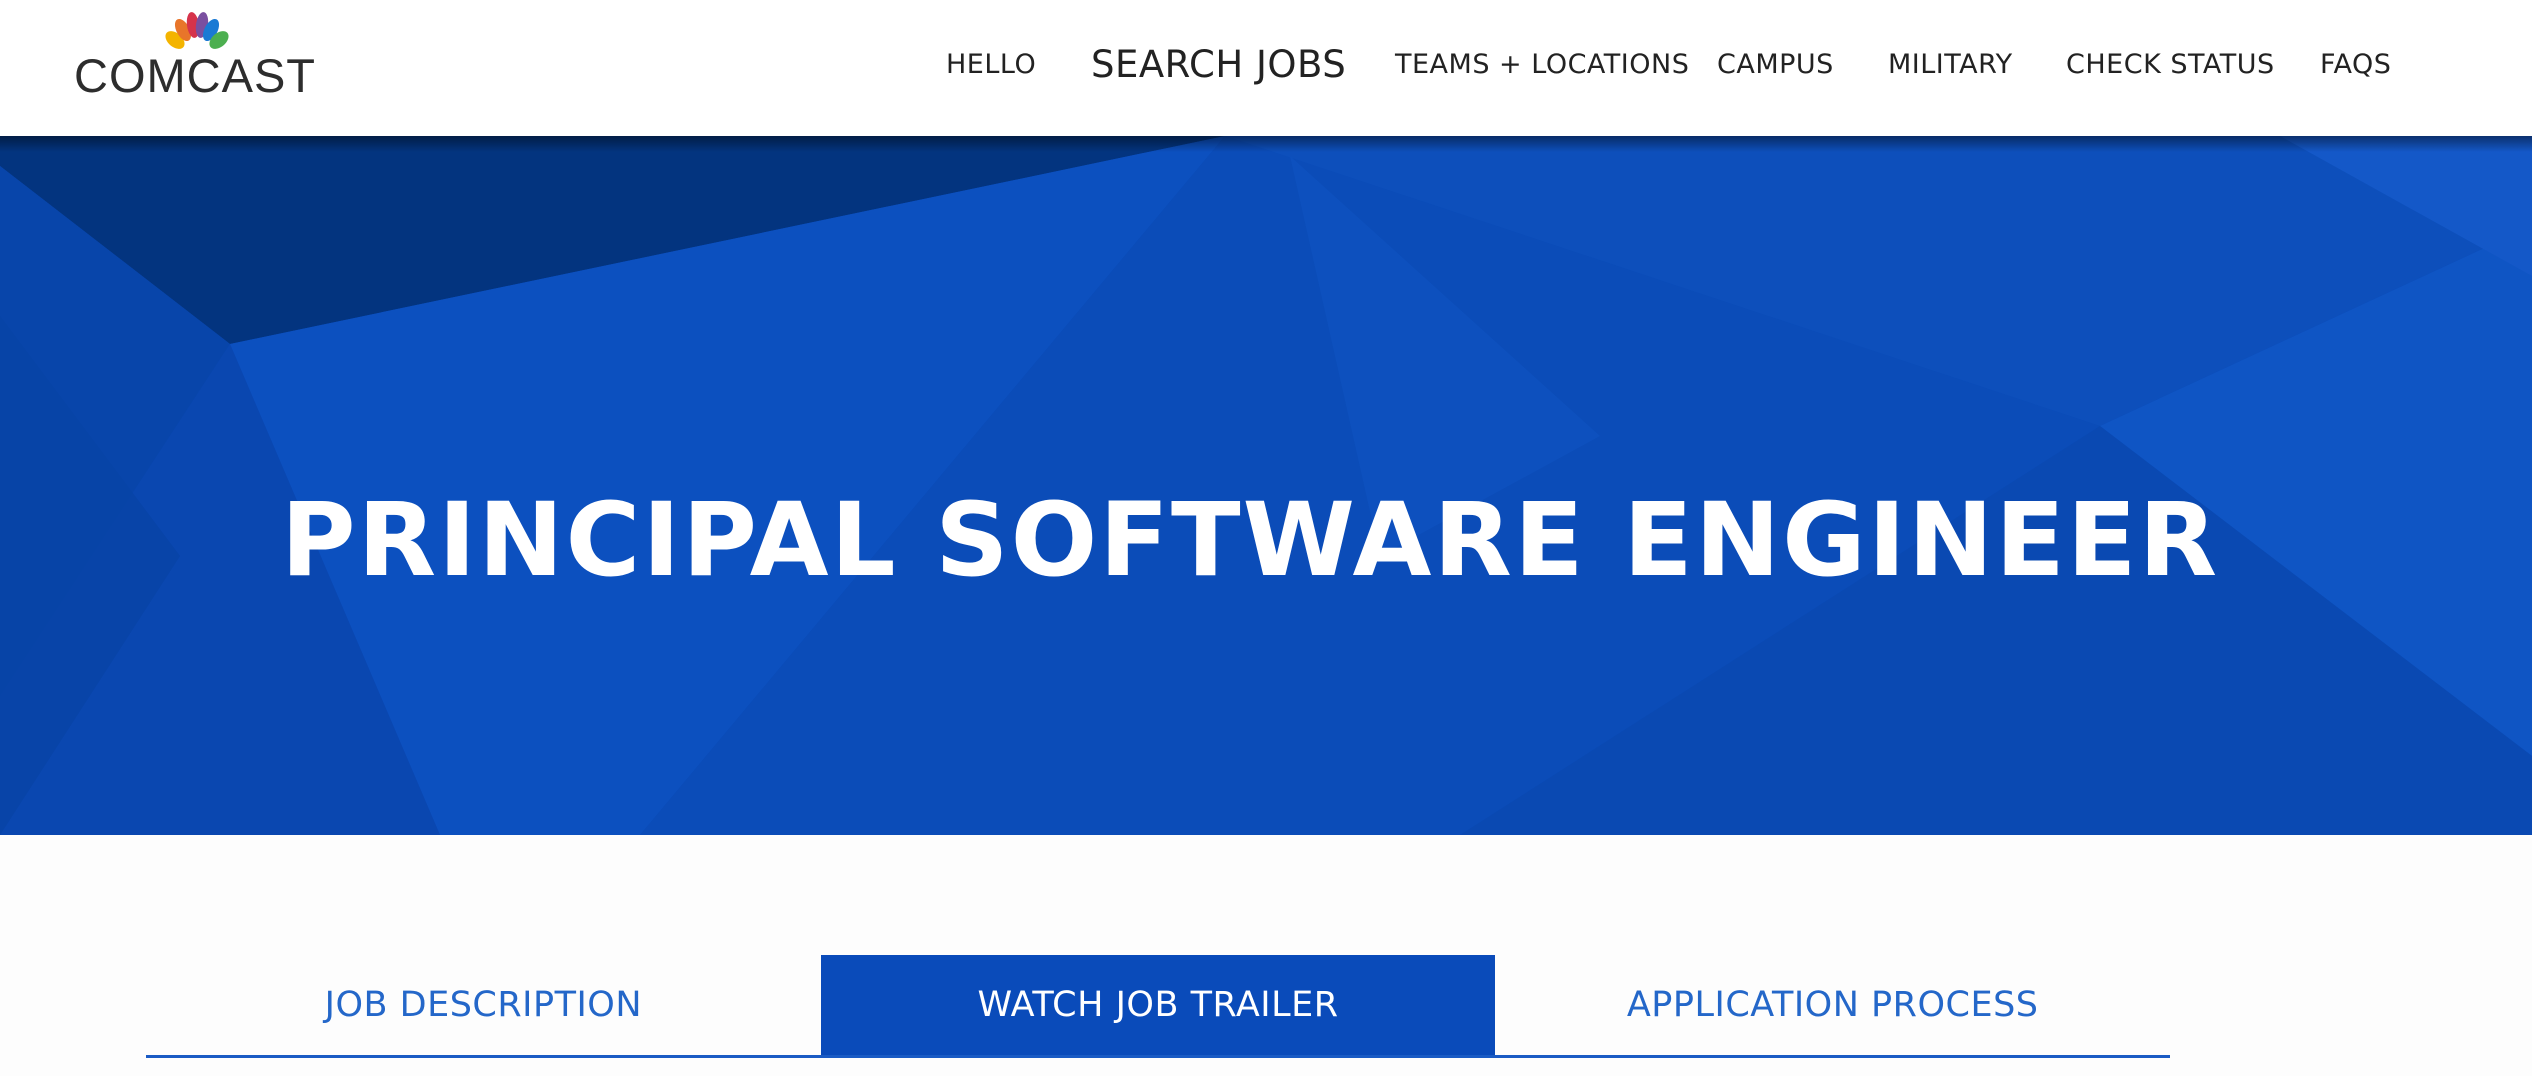  What do you see at coordinates (991, 64) in the screenshot?
I see `nav-hello: HELLO` at bounding box center [991, 64].